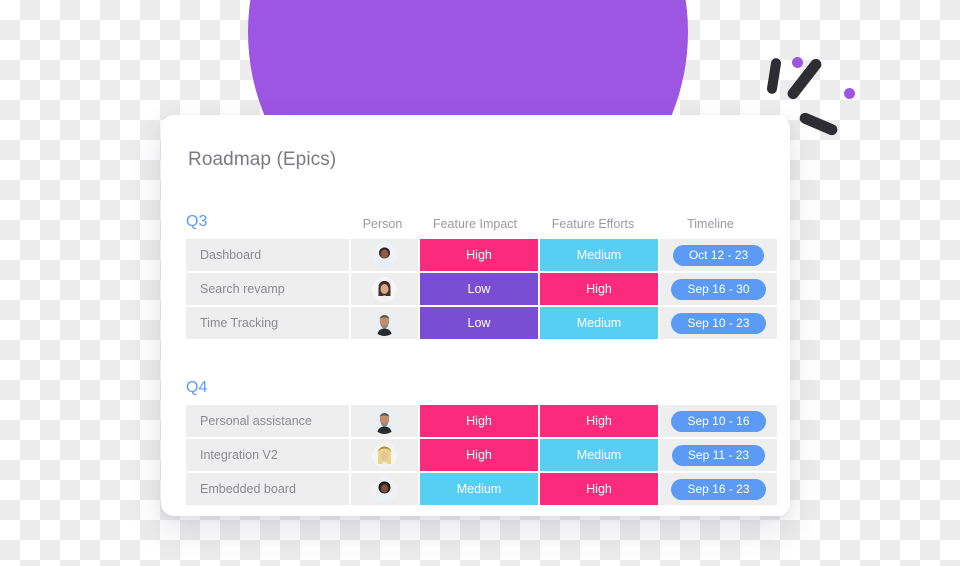 The height and width of the screenshot is (566, 960). What do you see at coordinates (593, 223) in the screenshot?
I see `column-header-efforts: Feature Efforts` at bounding box center [593, 223].